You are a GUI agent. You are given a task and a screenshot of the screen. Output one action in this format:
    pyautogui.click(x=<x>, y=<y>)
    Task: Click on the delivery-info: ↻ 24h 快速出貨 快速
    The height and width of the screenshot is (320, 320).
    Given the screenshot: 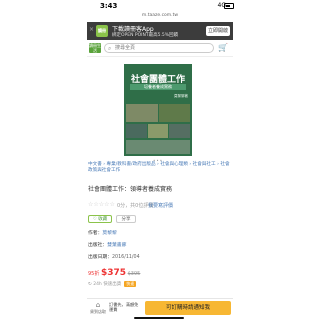 What is the action you would take?
    pyautogui.click(x=112, y=284)
    